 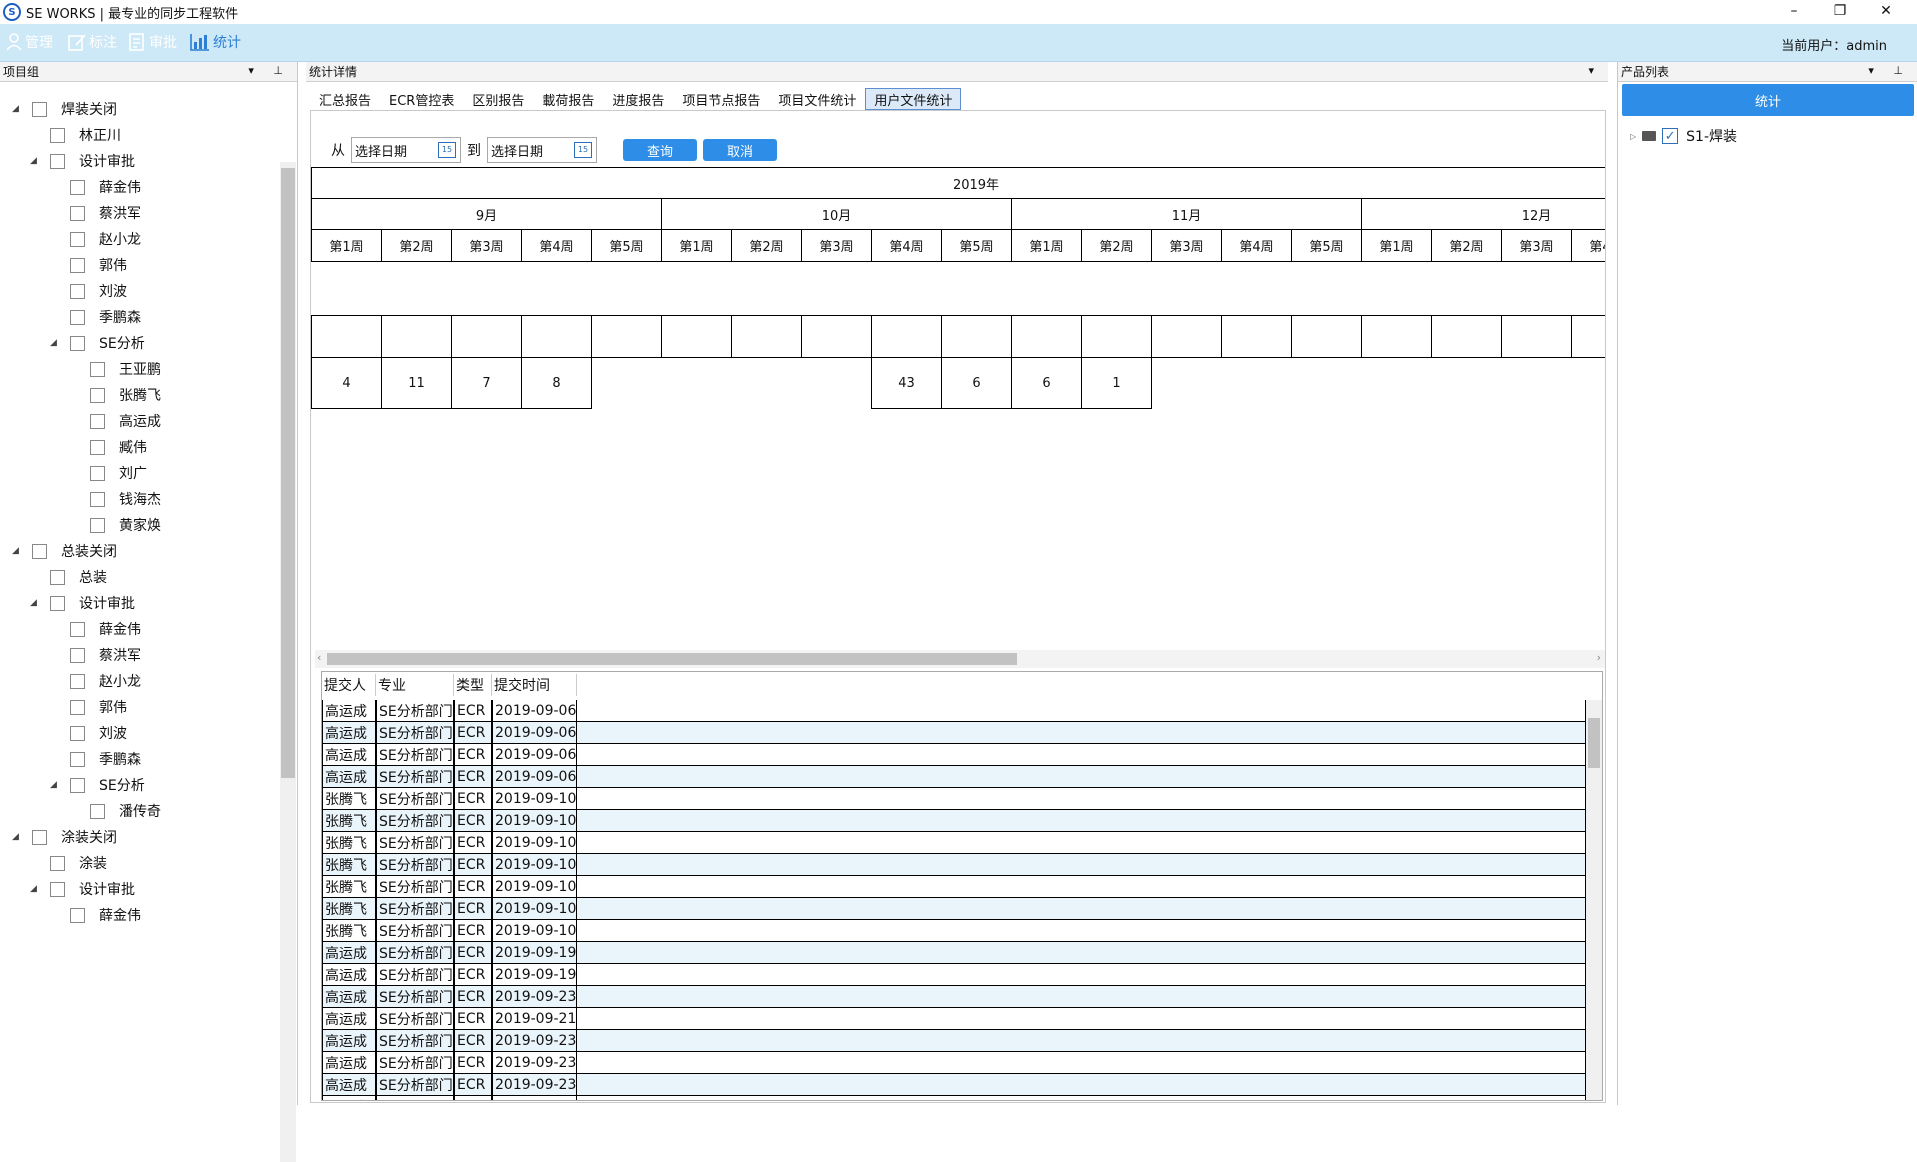 I want to click on tree-node: 总装, so click(x=68, y=577).